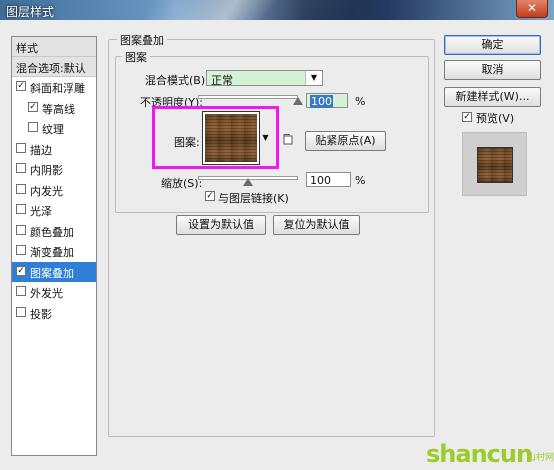 This screenshot has width=554, height=470. Describe the element at coordinates (265, 138) in the screenshot. I see `pattern-dropdown-arrow-icon: ▼` at that location.